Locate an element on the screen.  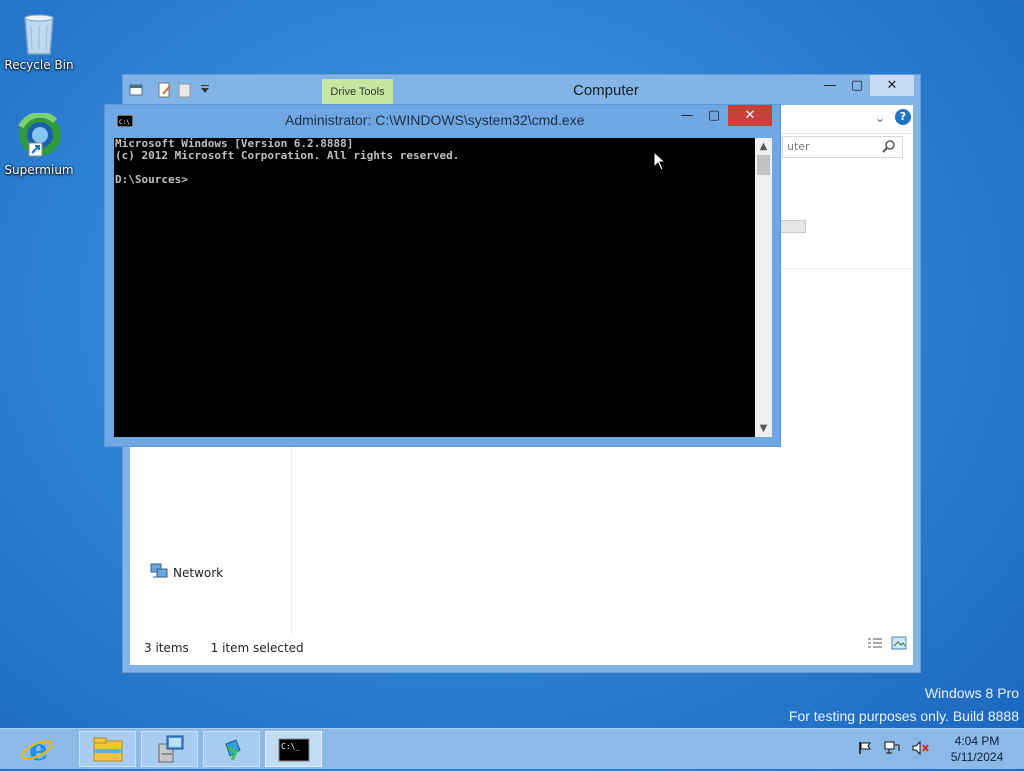
volume-muted-icon is located at coordinates (921, 749).